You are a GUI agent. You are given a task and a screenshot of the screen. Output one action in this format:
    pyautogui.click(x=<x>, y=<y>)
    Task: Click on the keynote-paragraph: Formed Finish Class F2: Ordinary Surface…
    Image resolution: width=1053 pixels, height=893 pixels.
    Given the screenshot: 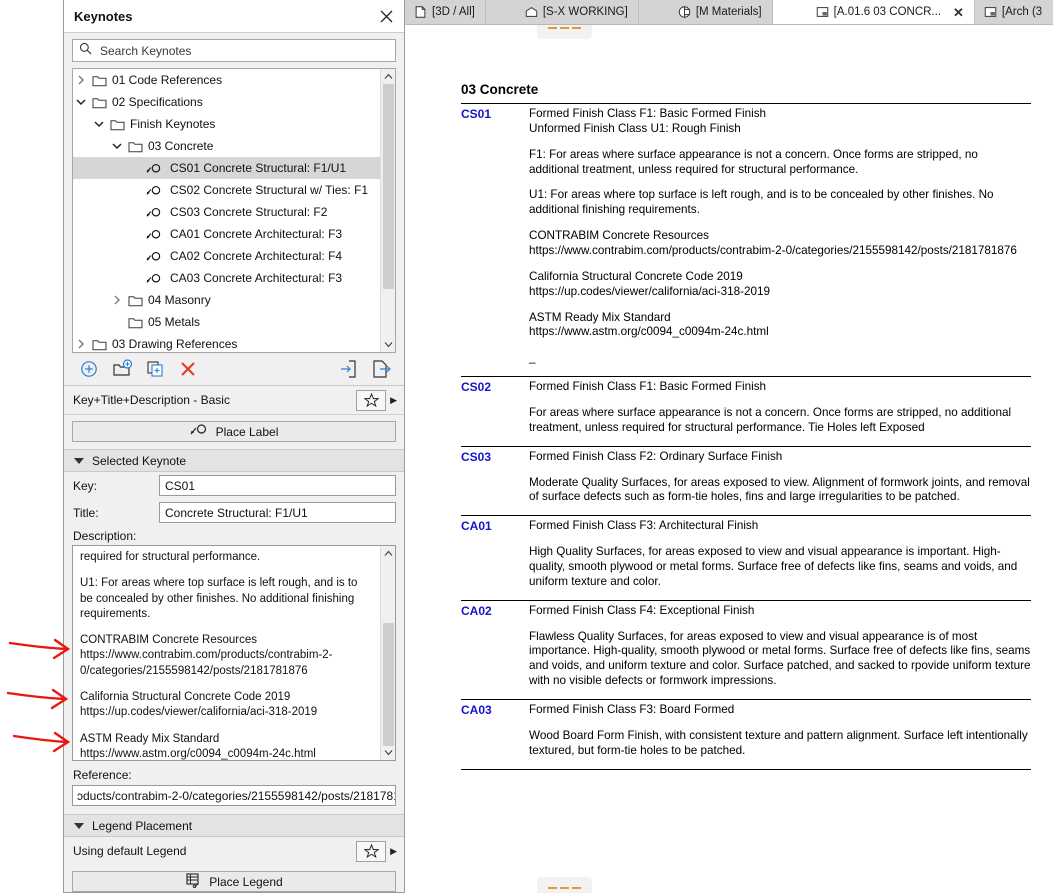 What is the action you would take?
    pyautogui.click(x=656, y=456)
    